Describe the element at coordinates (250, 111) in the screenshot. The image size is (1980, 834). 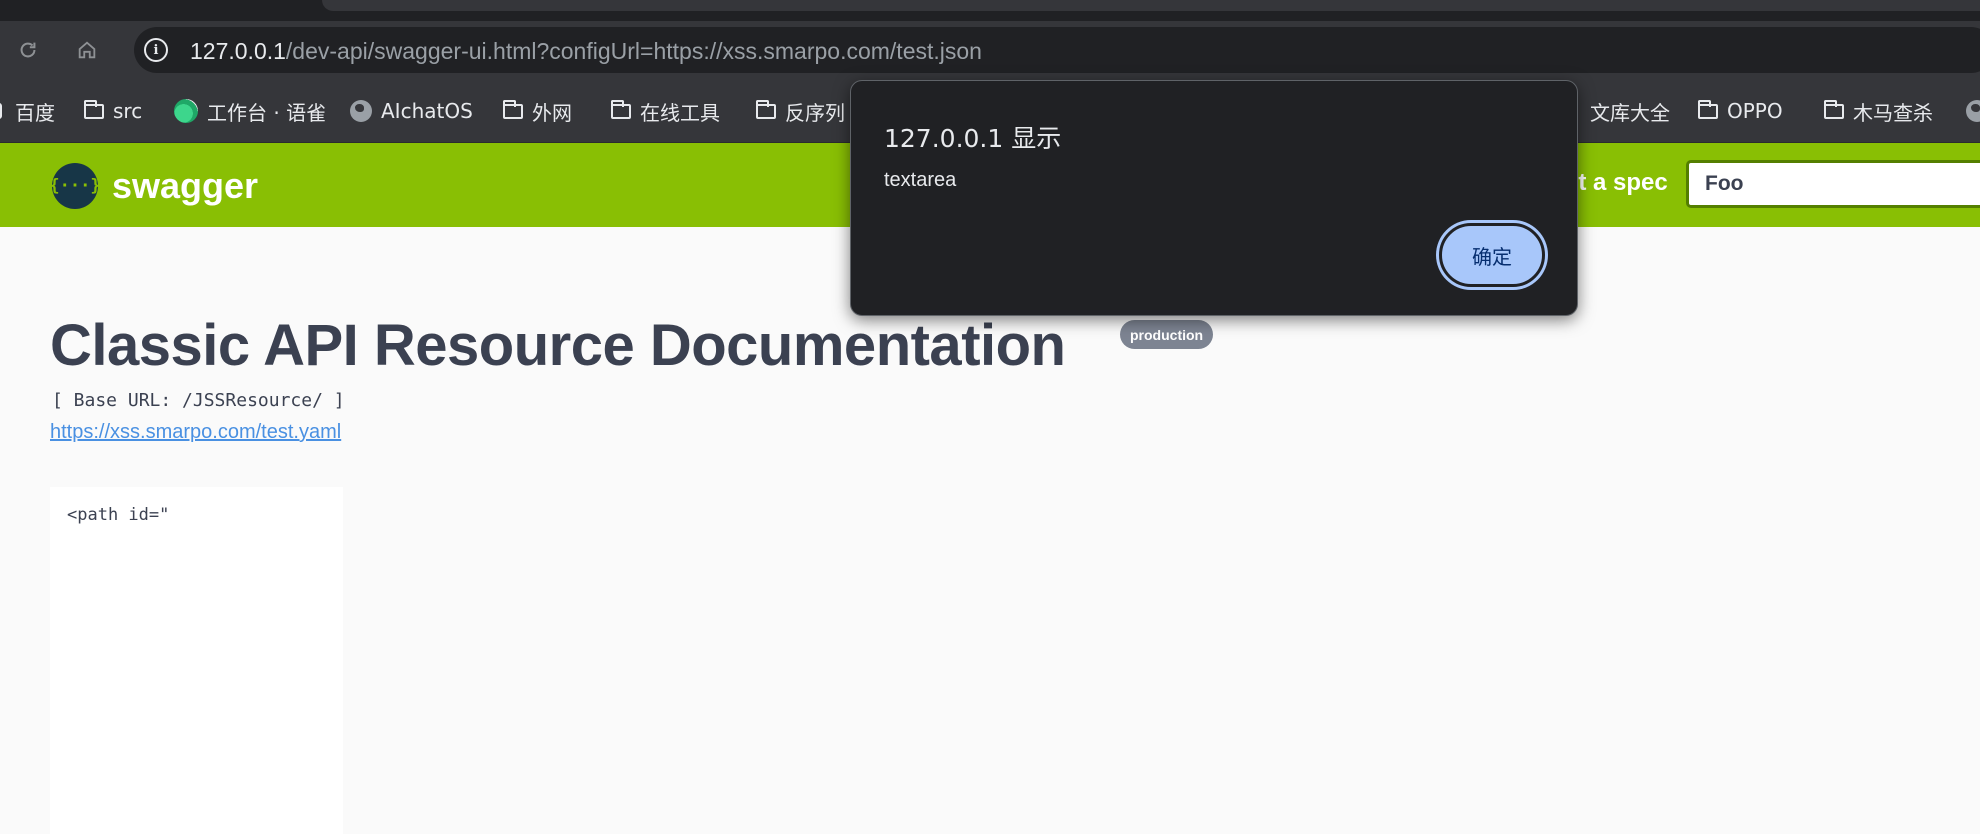
I see `bookmark-yuque: 工作台 · 语雀` at that location.